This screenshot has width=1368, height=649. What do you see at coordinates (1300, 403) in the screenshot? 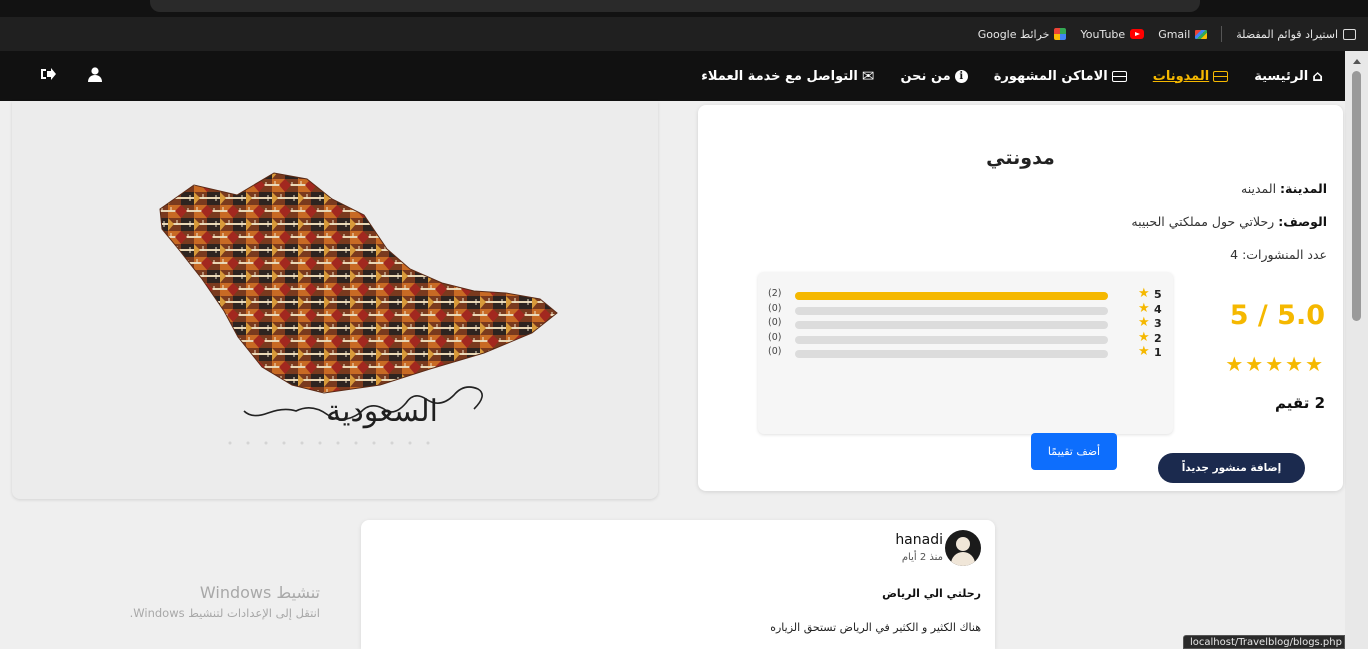
I see `ratings-count: 2 تقيم` at bounding box center [1300, 403].